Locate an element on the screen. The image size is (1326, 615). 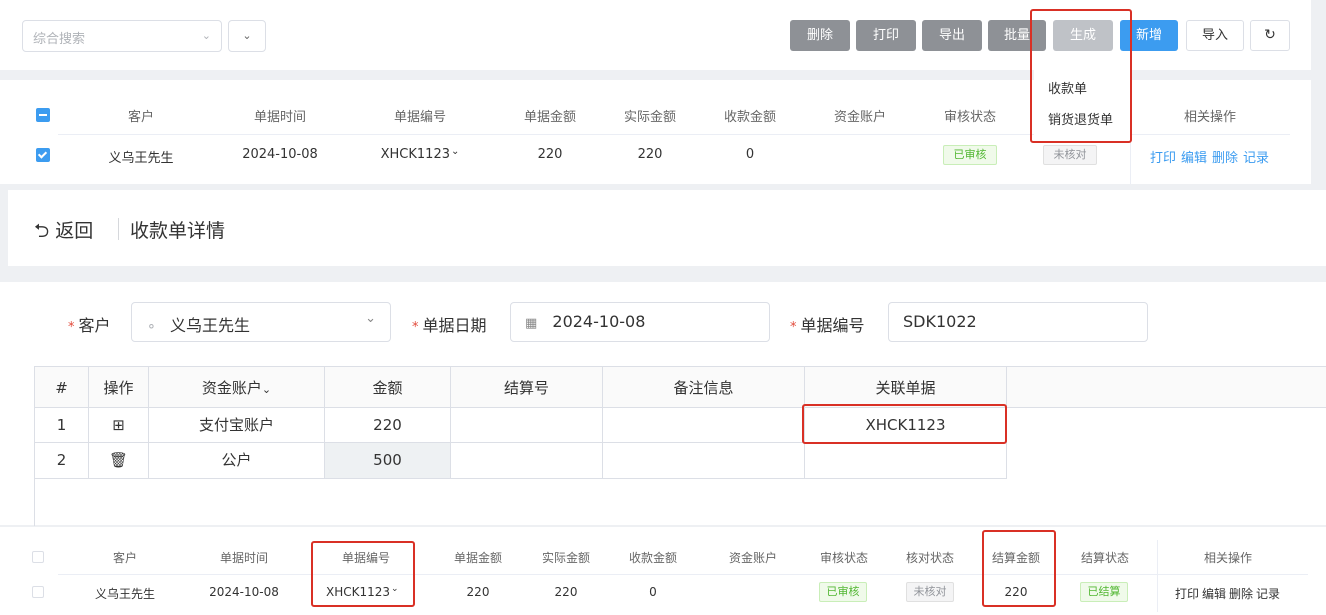
col-settle-status: 结算状态 is located at coordinates (1104, 558).